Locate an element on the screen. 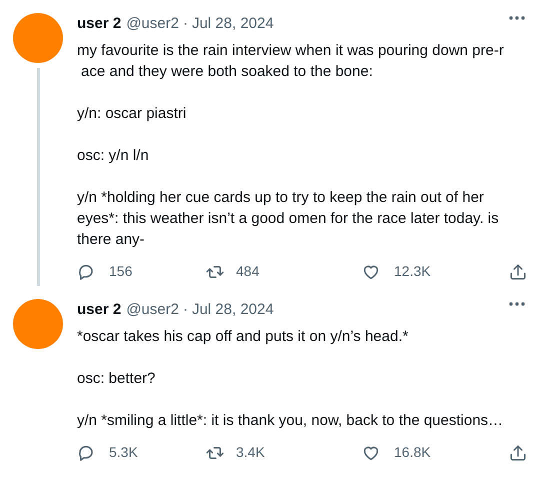  like-count: 12.3K is located at coordinates (412, 271).